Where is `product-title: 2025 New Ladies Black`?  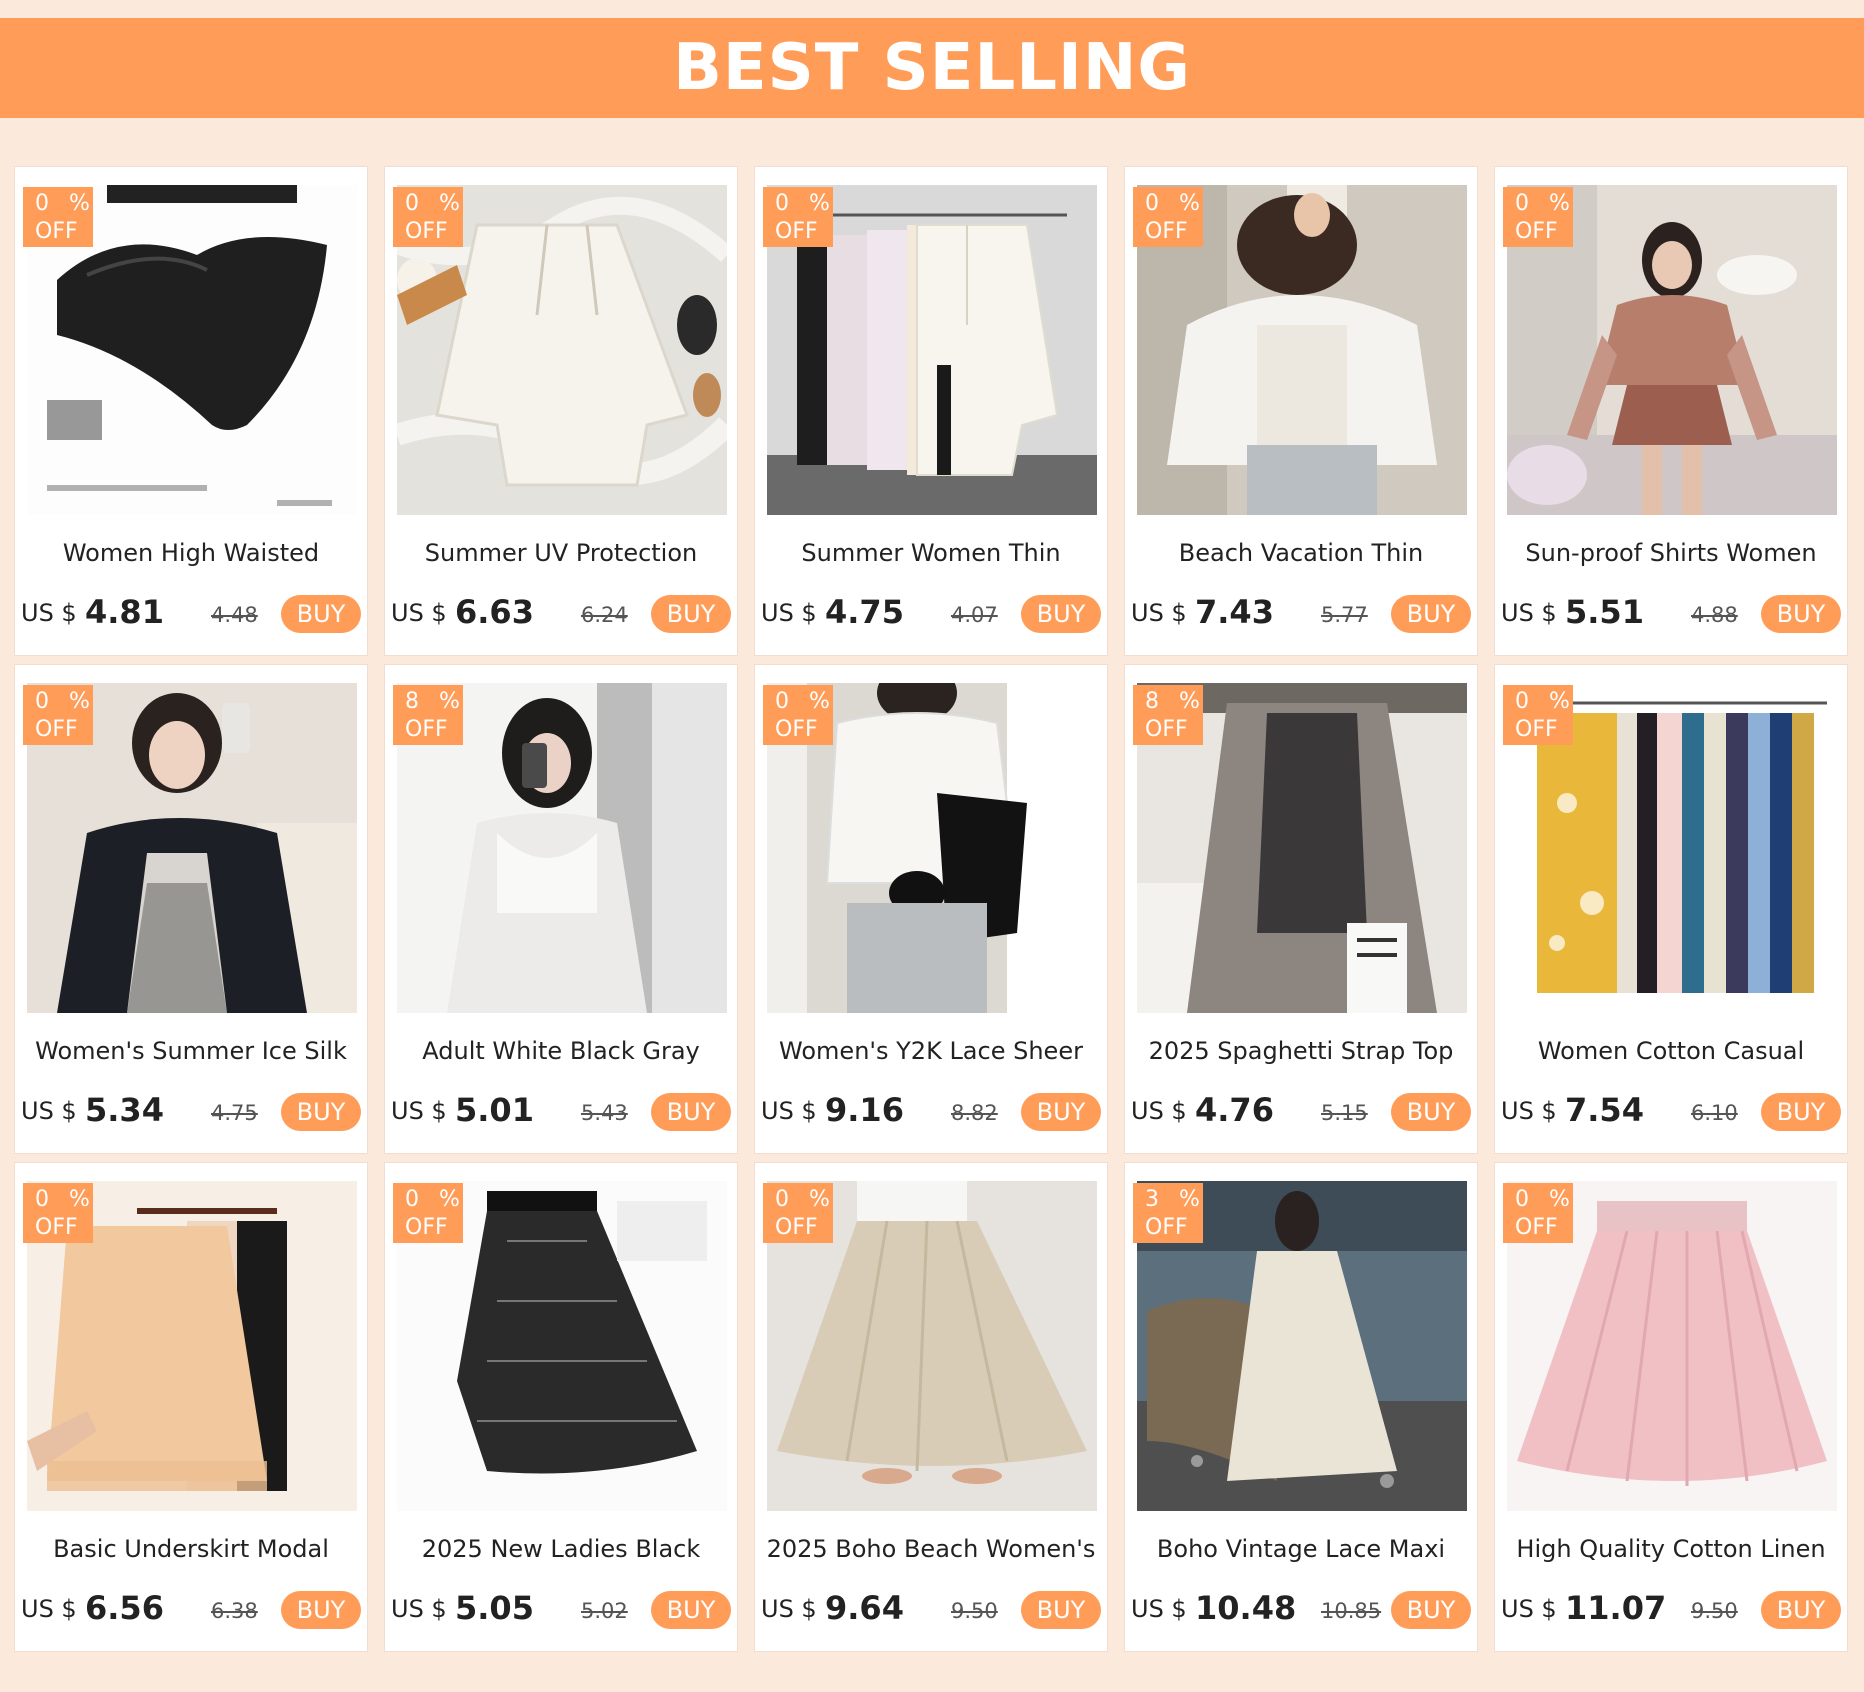
product-title: 2025 New Ladies Black is located at coordinates (561, 1549).